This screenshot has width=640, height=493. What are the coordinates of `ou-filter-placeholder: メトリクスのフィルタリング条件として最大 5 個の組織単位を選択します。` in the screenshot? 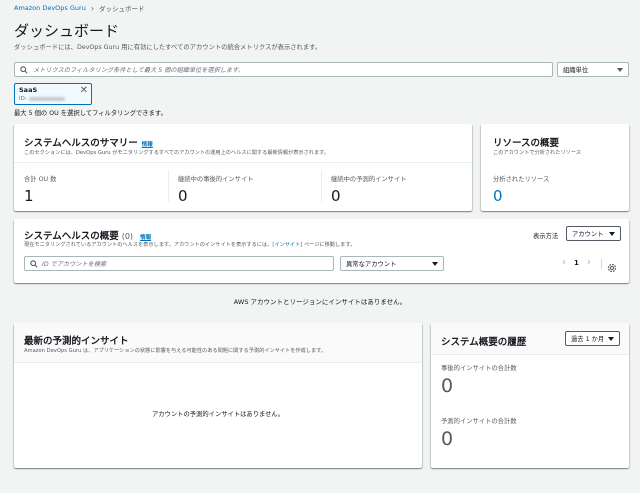 It's located at (138, 70).